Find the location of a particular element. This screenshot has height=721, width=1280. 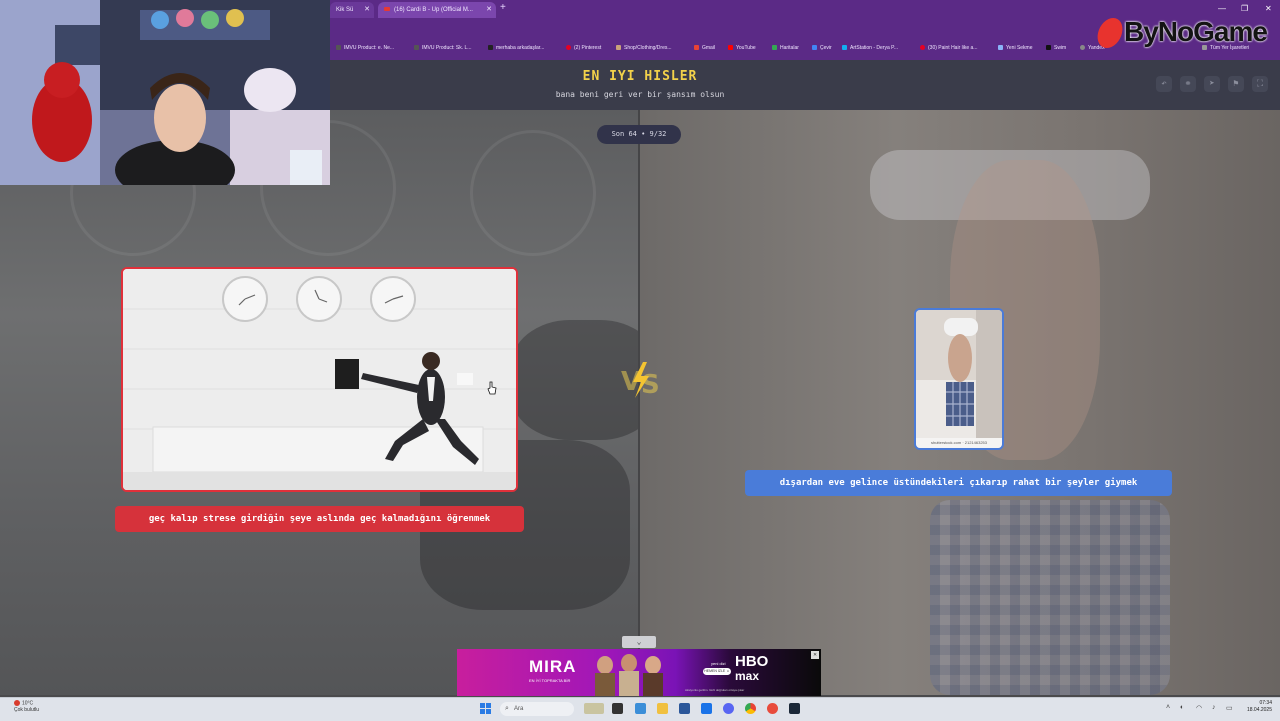

folder-icon is located at coordinates (662, 708).